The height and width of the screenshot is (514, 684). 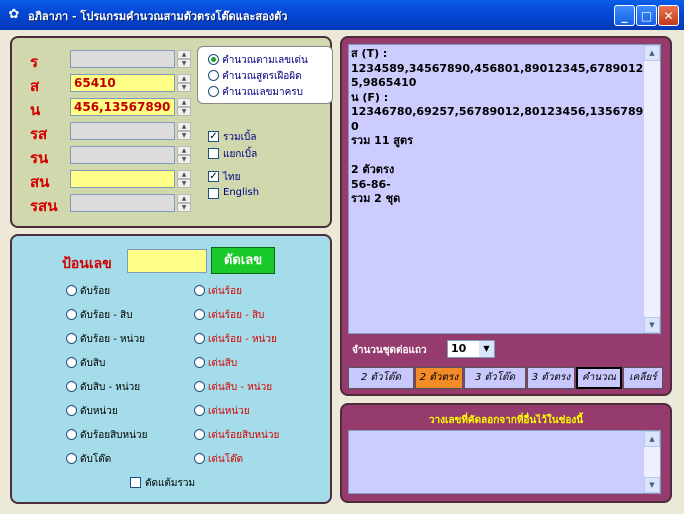 What do you see at coordinates (668, 15) in the screenshot?
I see `close-button: ✕` at bounding box center [668, 15].